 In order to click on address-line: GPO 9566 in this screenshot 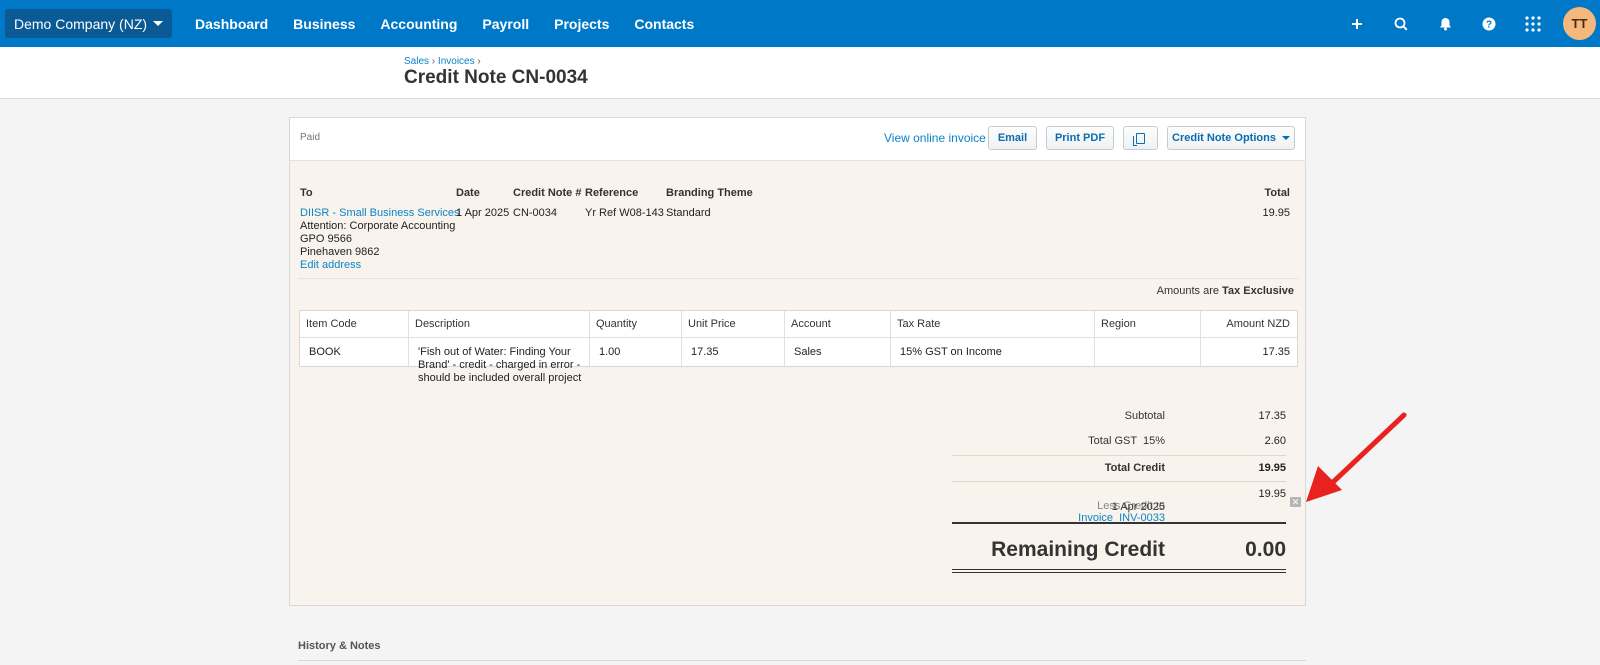, I will do `click(326, 239)`.